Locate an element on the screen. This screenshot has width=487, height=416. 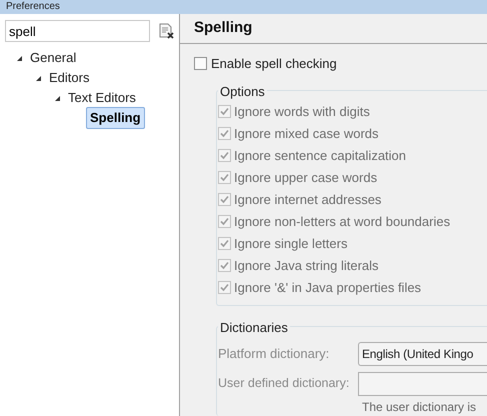
checkbox-label: Ignore non-letters at word boundaries is located at coordinates (342, 221).